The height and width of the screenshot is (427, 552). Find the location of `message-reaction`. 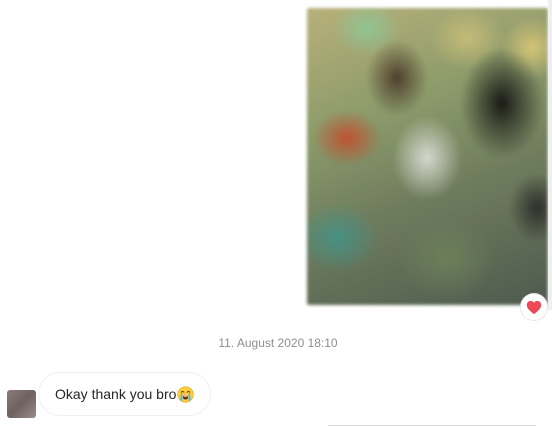

message-reaction is located at coordinates (534, 307).